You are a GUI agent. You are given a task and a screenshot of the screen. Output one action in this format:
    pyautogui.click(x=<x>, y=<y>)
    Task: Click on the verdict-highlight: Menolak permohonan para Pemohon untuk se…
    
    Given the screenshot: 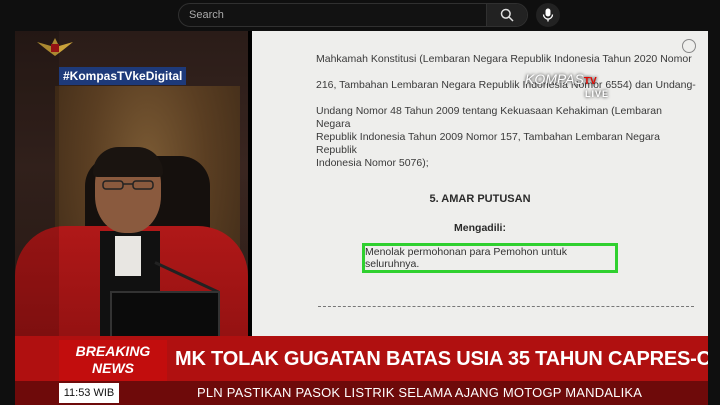 What is the action you would take?
    pyautogui.click(x=490, y=258)
    